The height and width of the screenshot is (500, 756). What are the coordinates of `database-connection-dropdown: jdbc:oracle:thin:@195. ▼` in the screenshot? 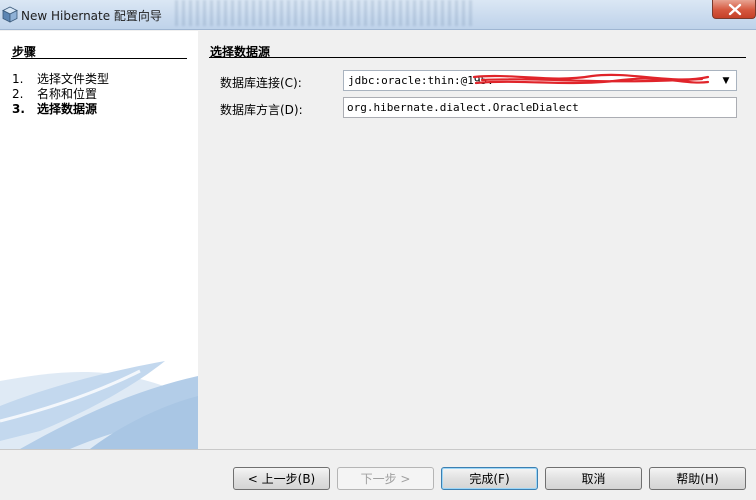 It's located at (540, 80).